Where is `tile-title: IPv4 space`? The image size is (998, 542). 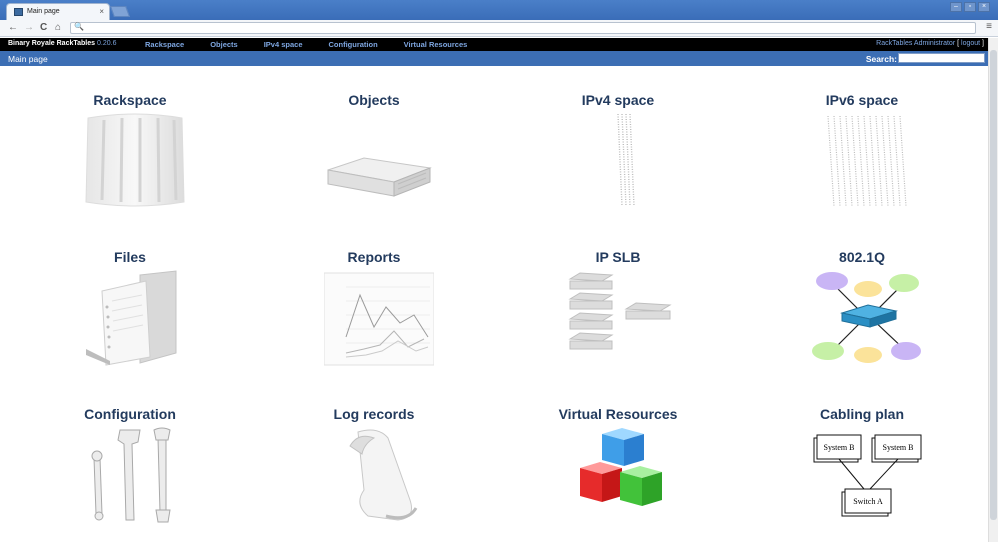
tile-title: IPv4 space is located at coordinates (618, 100).